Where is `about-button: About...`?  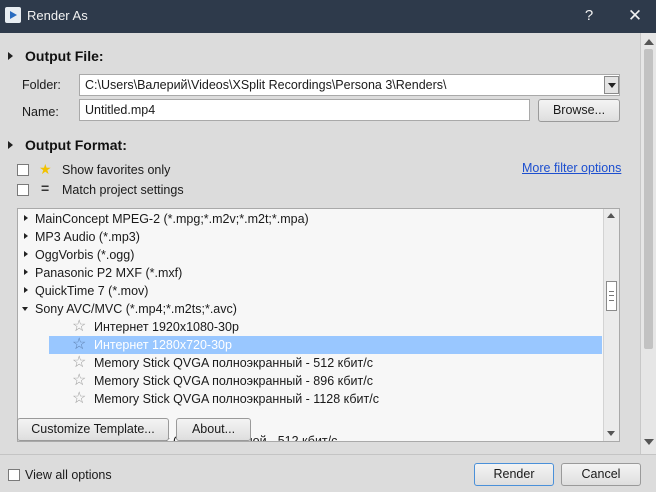 about-button: About... is located at coordinates (213, 429).